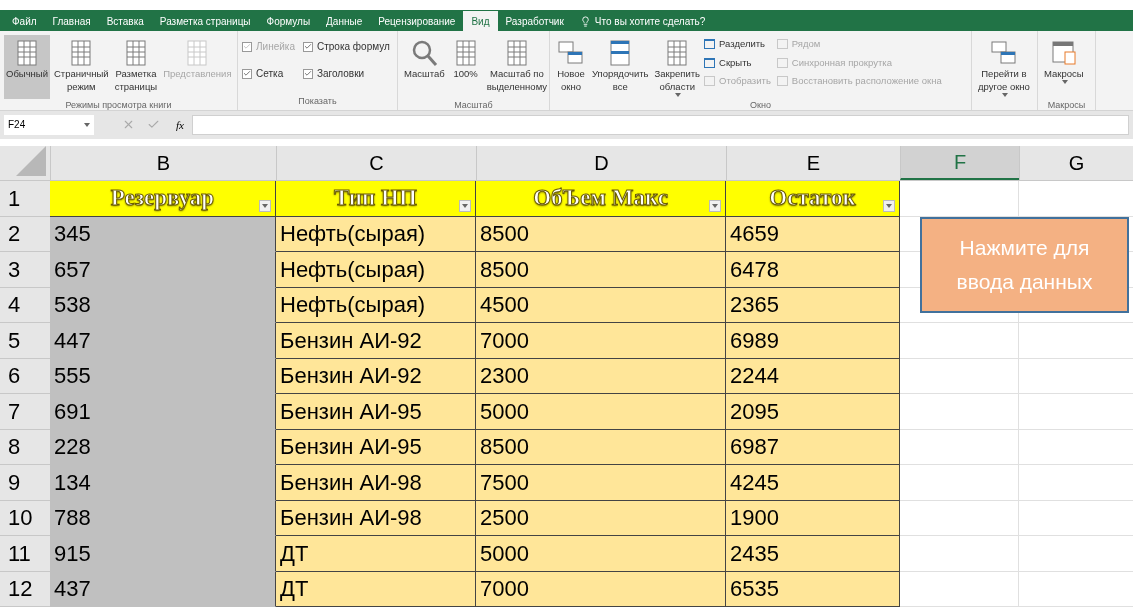 The image size is (1133, 607). Describe the element at coordinates (813, 412) in the screenshot. I see `table-cell: 2095` at that location.